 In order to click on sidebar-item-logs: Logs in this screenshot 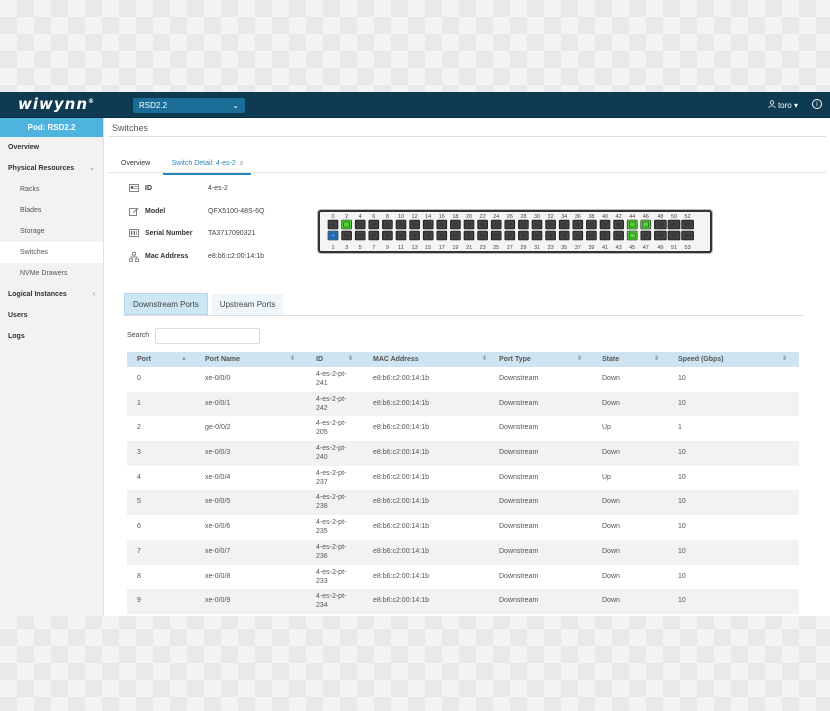, I will do `click(51, 336)`.